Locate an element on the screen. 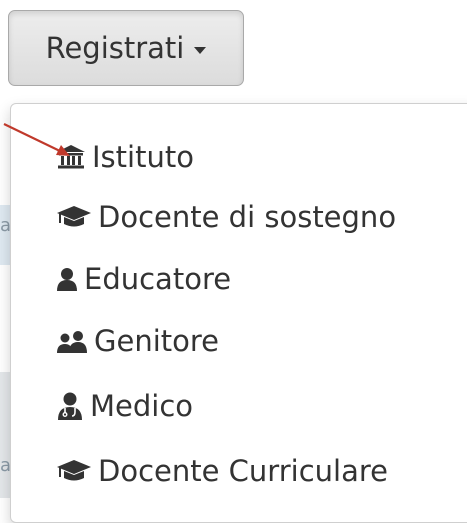 The image size is (467, 523). menu-item-istituto: Istituto is located at coordinates (125, 157).